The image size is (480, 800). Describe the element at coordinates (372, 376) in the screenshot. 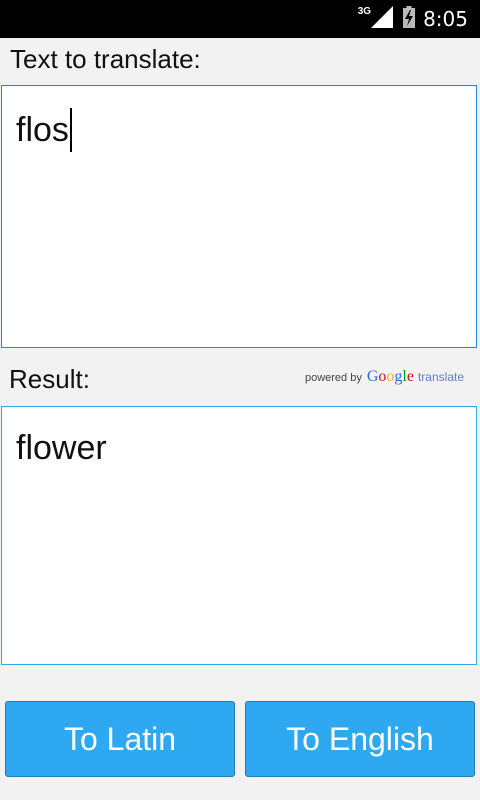

I see `google-letter: G` at that location.